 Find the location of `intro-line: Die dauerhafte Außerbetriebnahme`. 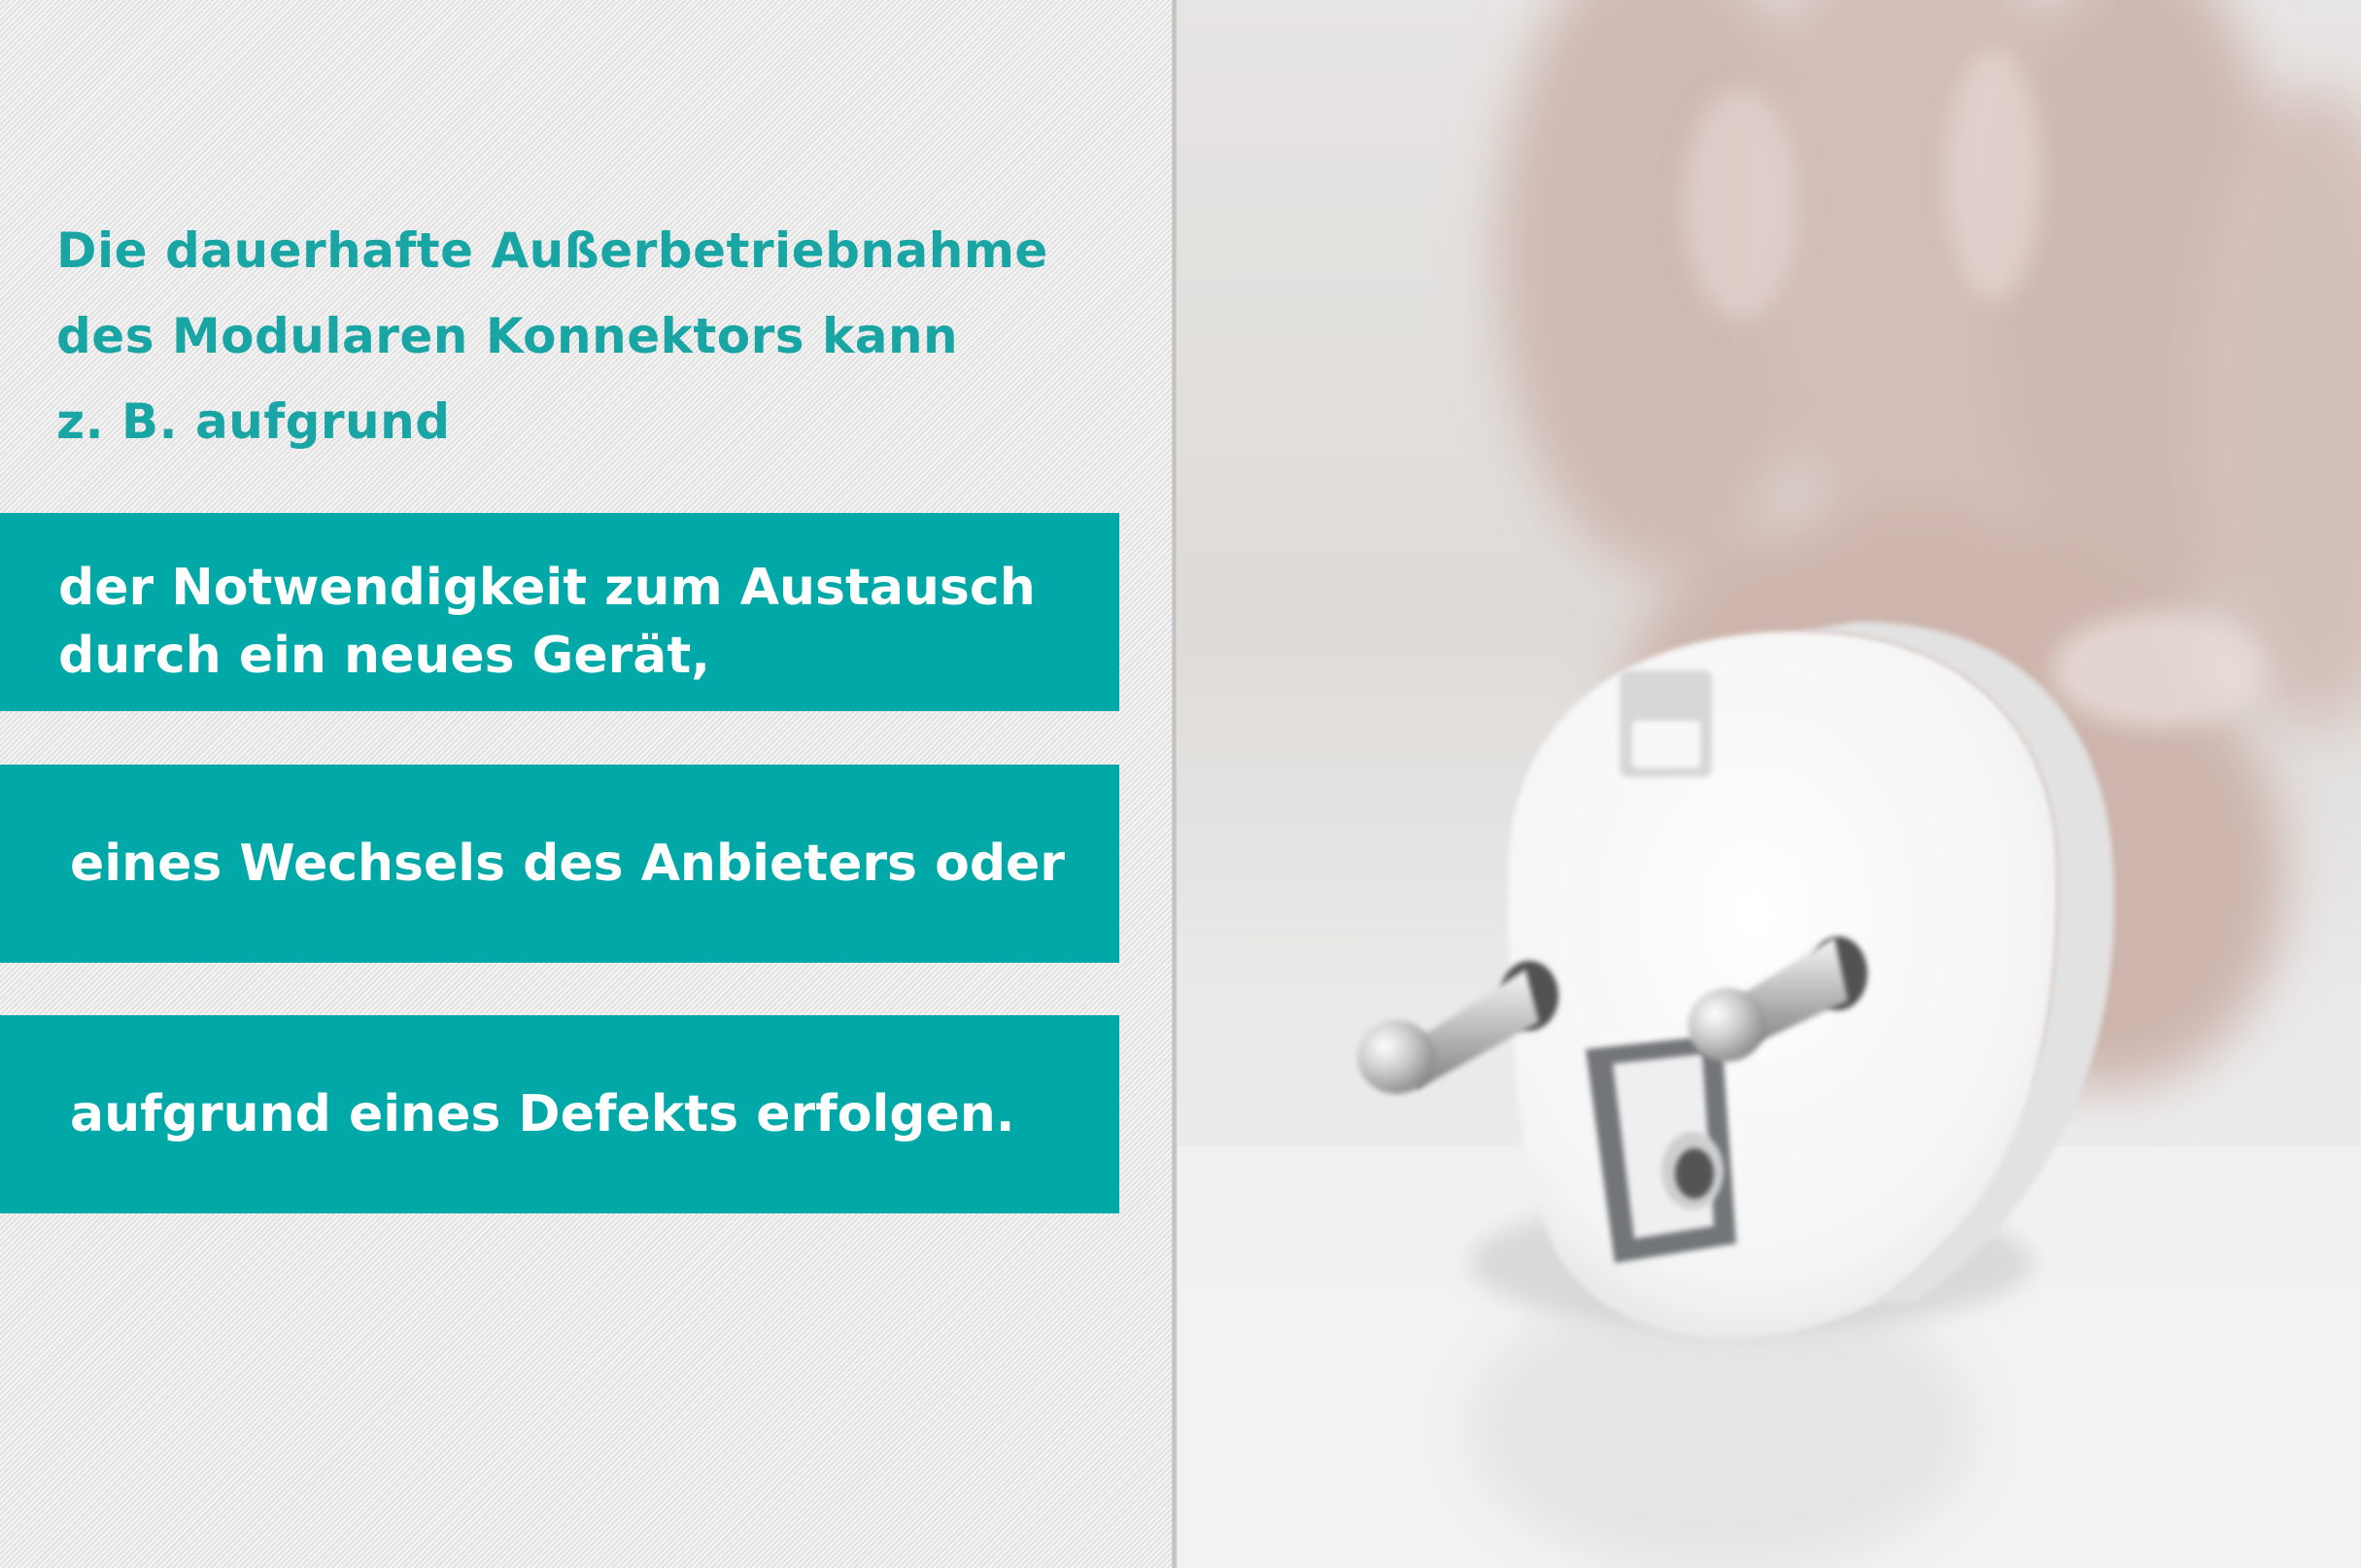

intro-line: Die dauerhafte Außerbetriebnahme is located at coordinates (552, 250).